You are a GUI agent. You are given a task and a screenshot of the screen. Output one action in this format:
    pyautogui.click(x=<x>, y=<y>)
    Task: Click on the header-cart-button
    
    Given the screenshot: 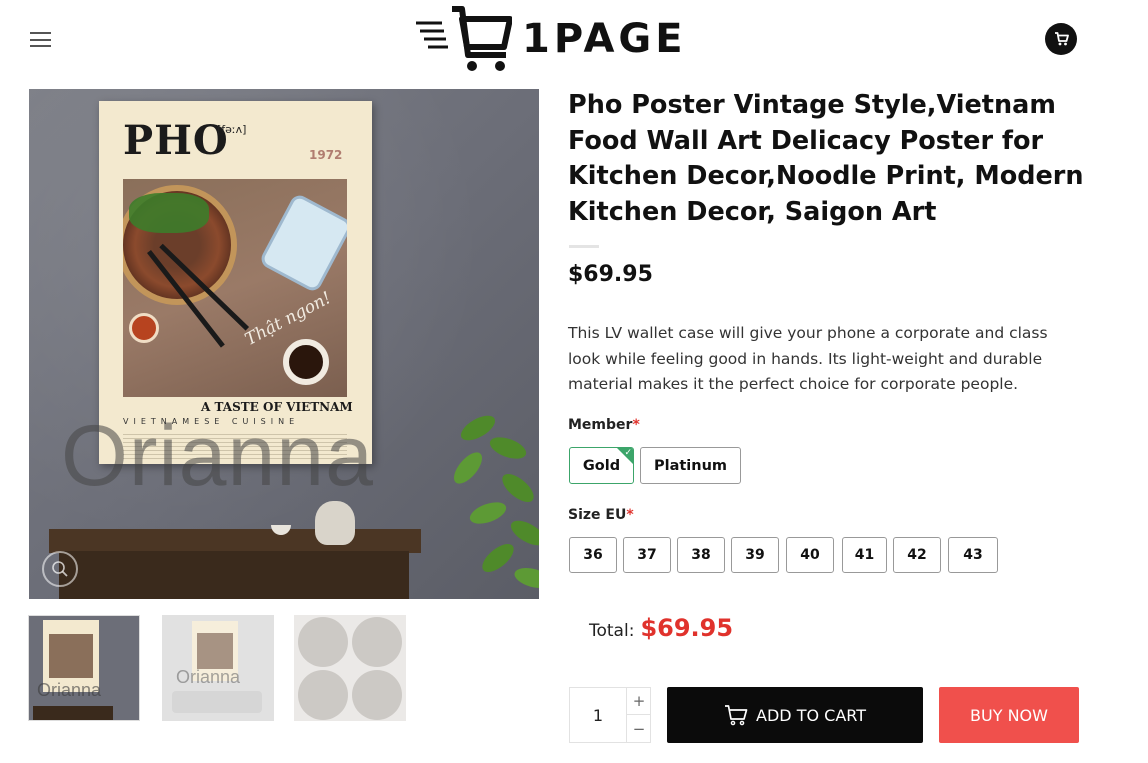 What is the action you would take?
    pyautogui.click(x=1061, y=39)
    